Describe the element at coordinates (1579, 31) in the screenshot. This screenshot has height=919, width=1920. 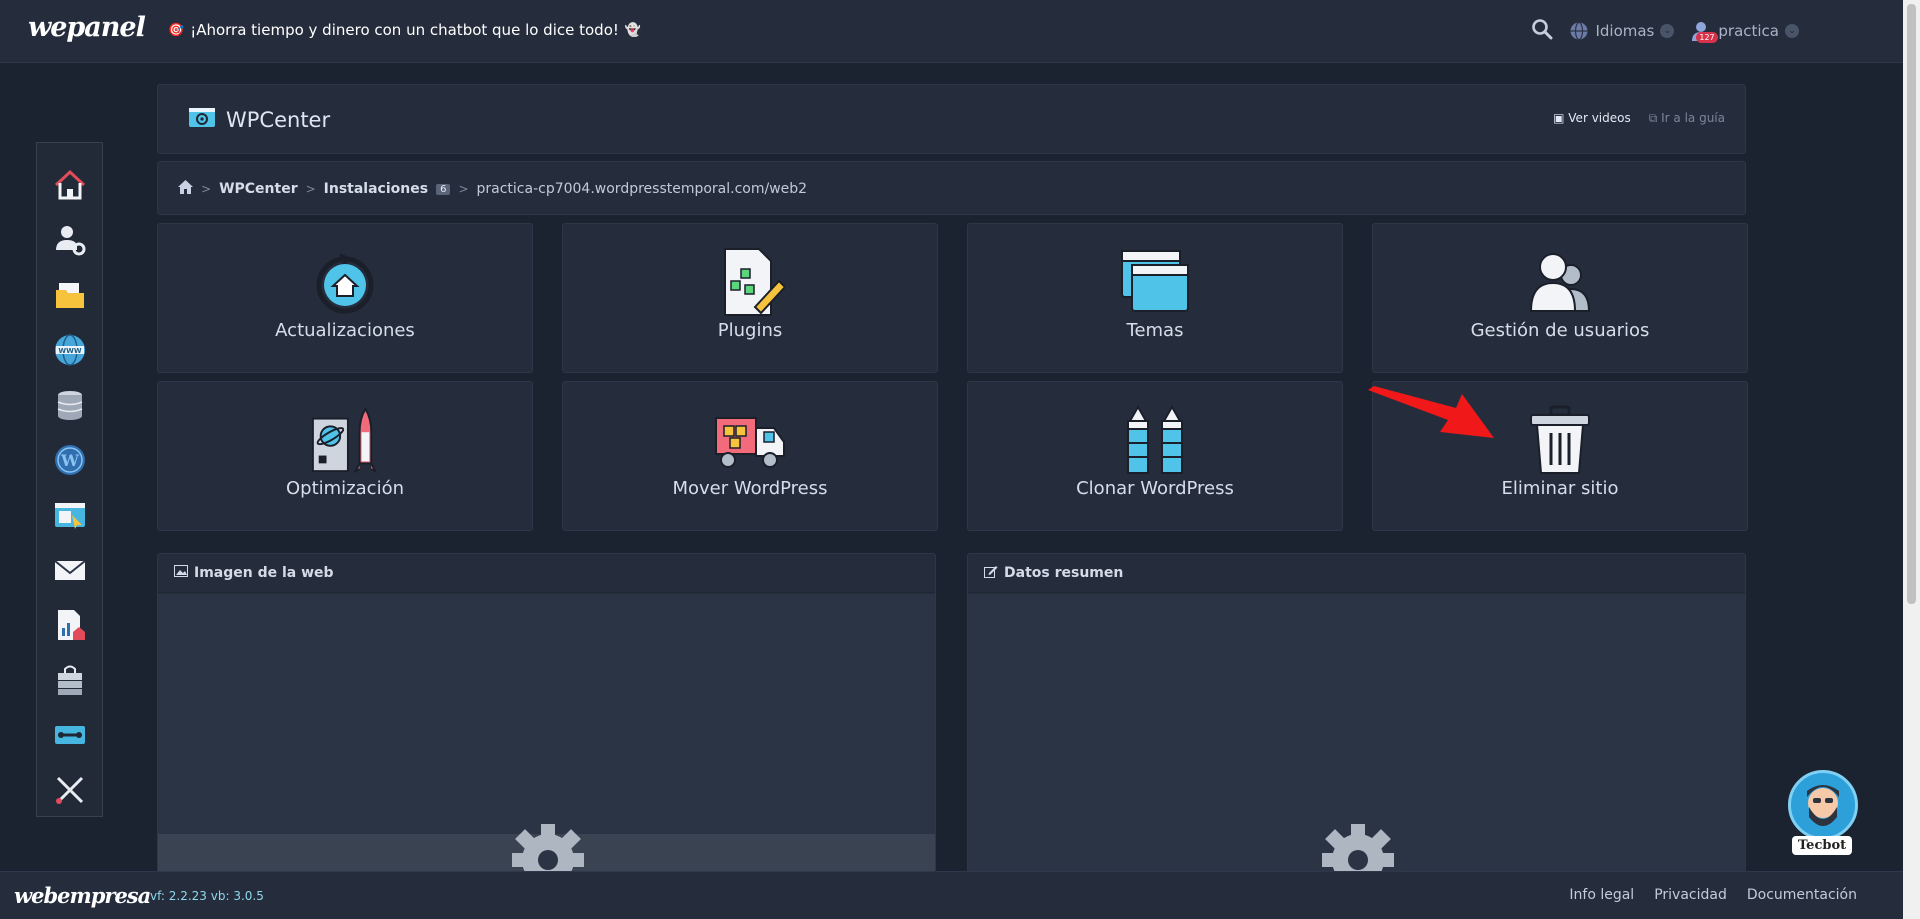
I see `globe-icon` at that location.